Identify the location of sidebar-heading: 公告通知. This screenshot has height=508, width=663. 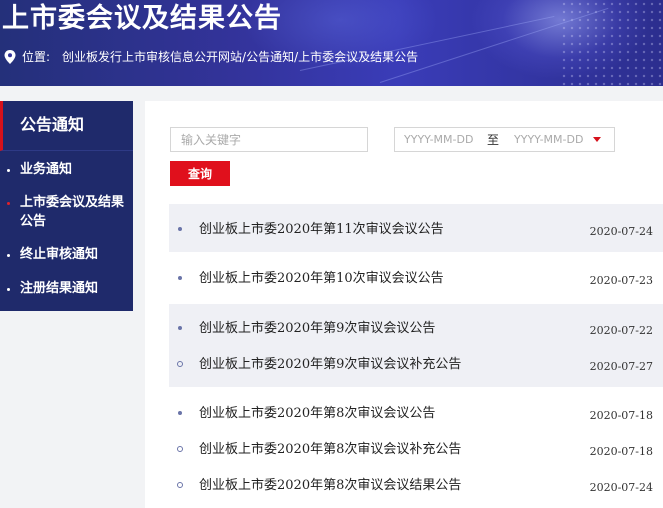
(66, 126).